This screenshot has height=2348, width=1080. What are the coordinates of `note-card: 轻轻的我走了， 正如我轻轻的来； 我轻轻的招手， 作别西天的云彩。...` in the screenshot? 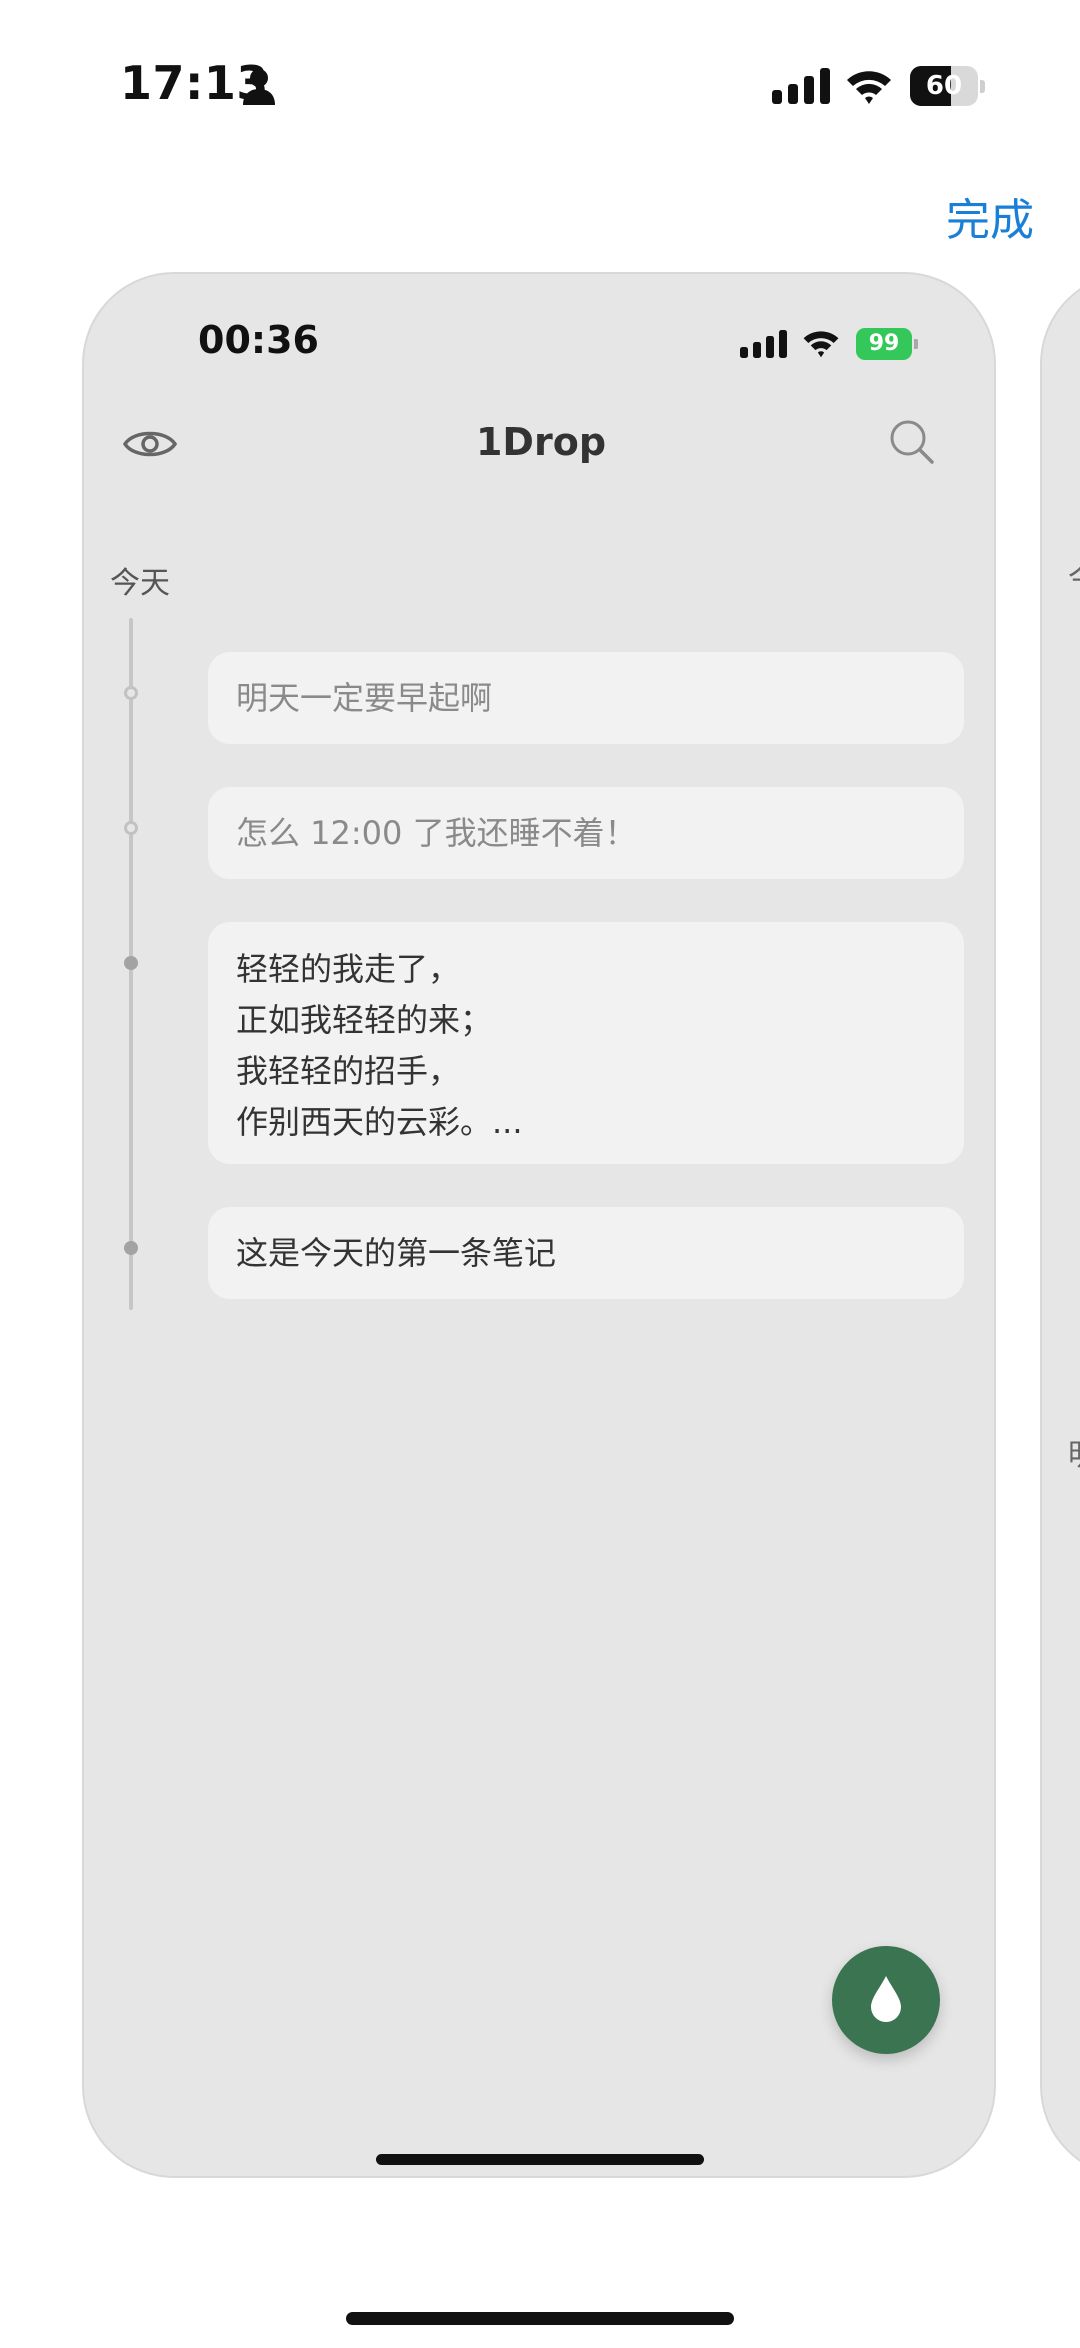 It's located at (586, 1043).